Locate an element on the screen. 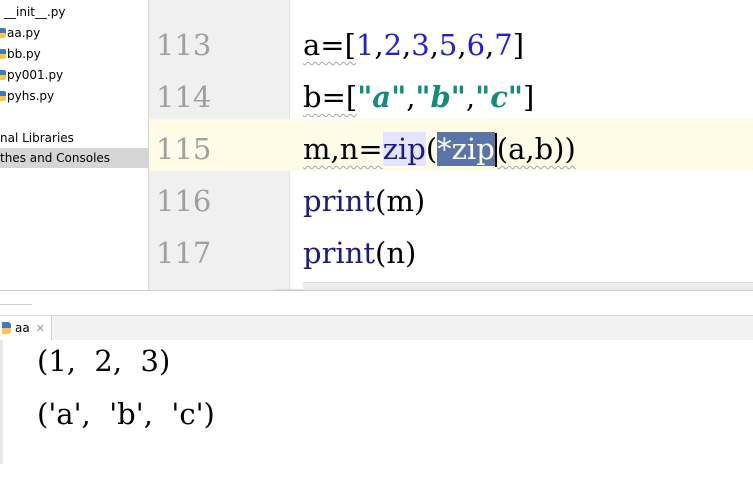 This screenshot has width=753, height=488. run-tab-aa: aa ✕ is located at coordinates (26, 328).